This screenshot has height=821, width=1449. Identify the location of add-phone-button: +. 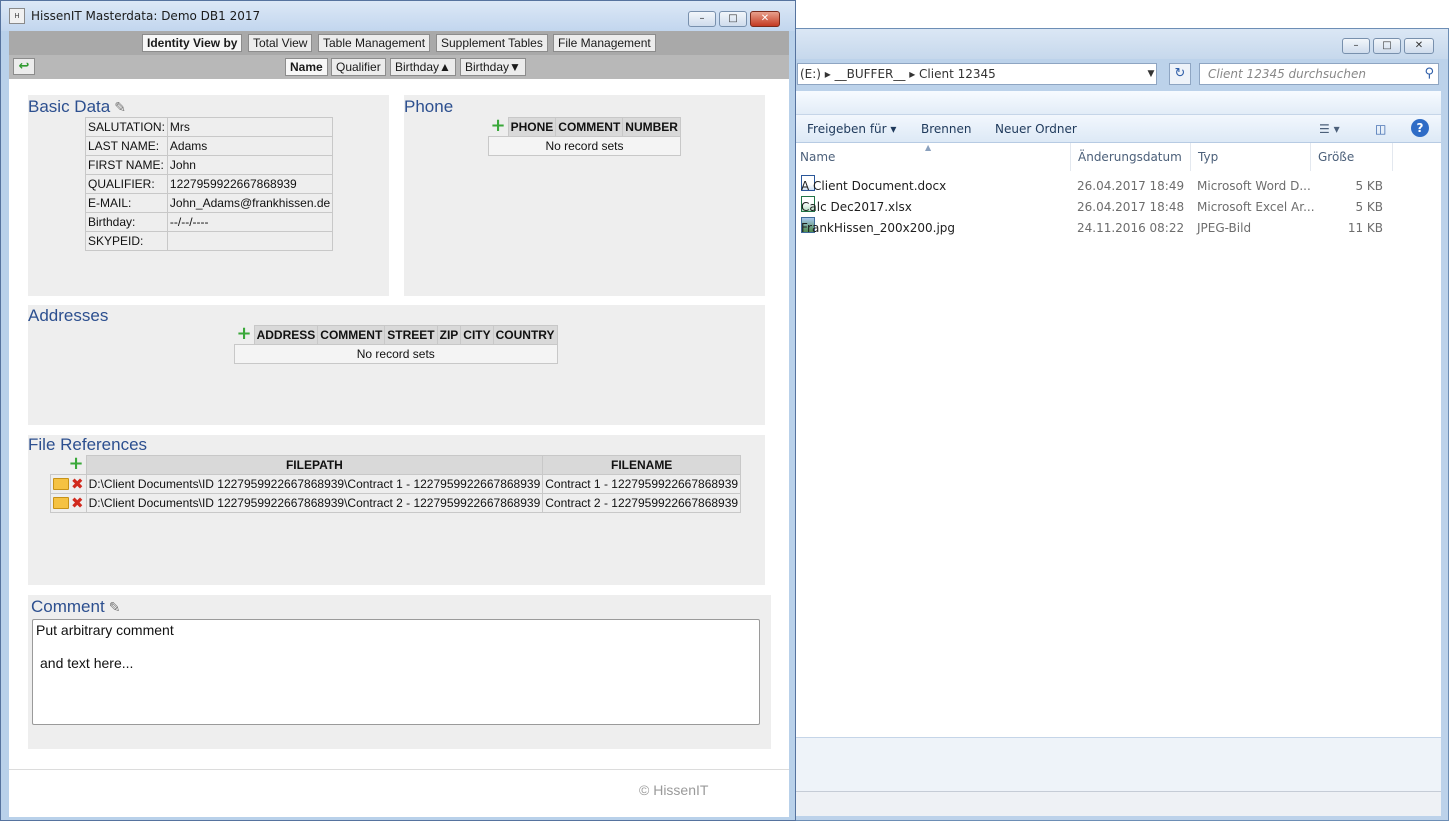
(498, 126).